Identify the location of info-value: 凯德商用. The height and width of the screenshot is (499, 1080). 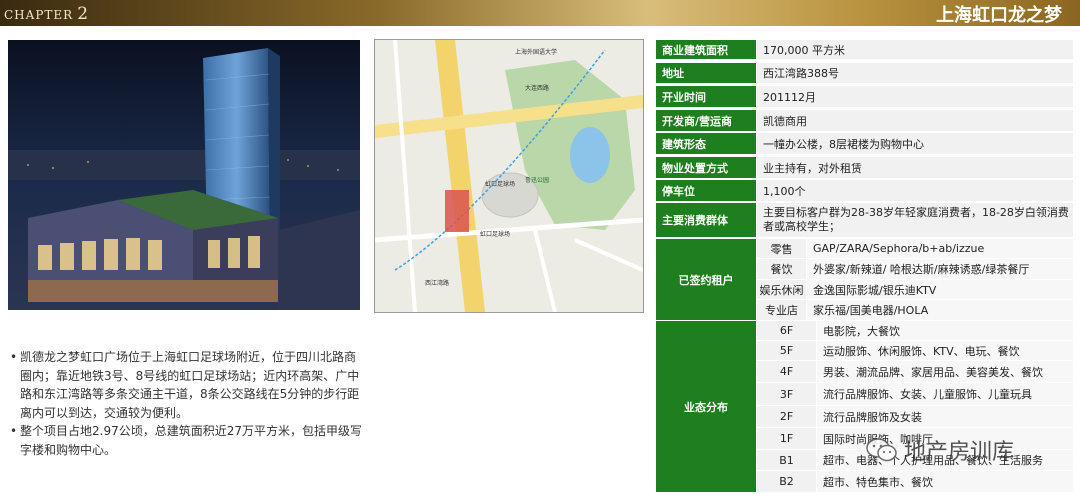
(914, 121).